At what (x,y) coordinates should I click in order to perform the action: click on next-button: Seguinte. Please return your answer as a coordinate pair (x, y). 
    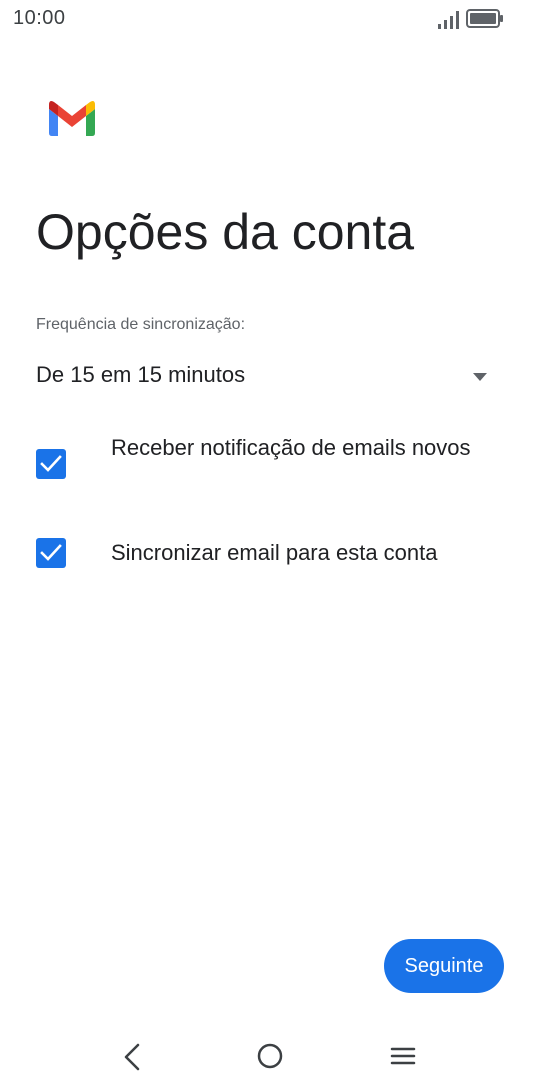
    Looking at the image, I should click on (444, 966).